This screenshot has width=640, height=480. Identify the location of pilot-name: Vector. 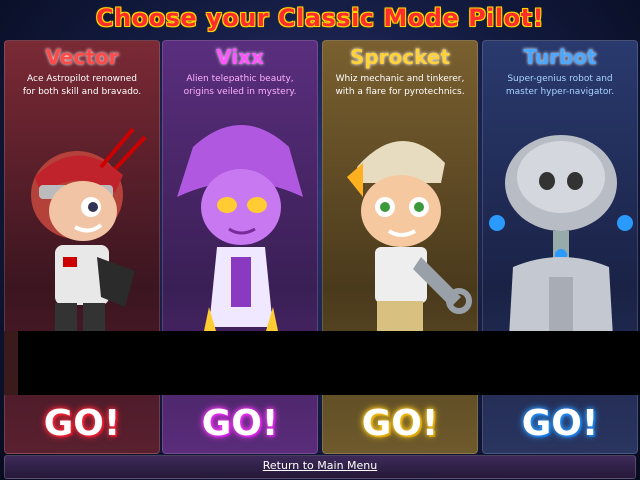
(82, 57).